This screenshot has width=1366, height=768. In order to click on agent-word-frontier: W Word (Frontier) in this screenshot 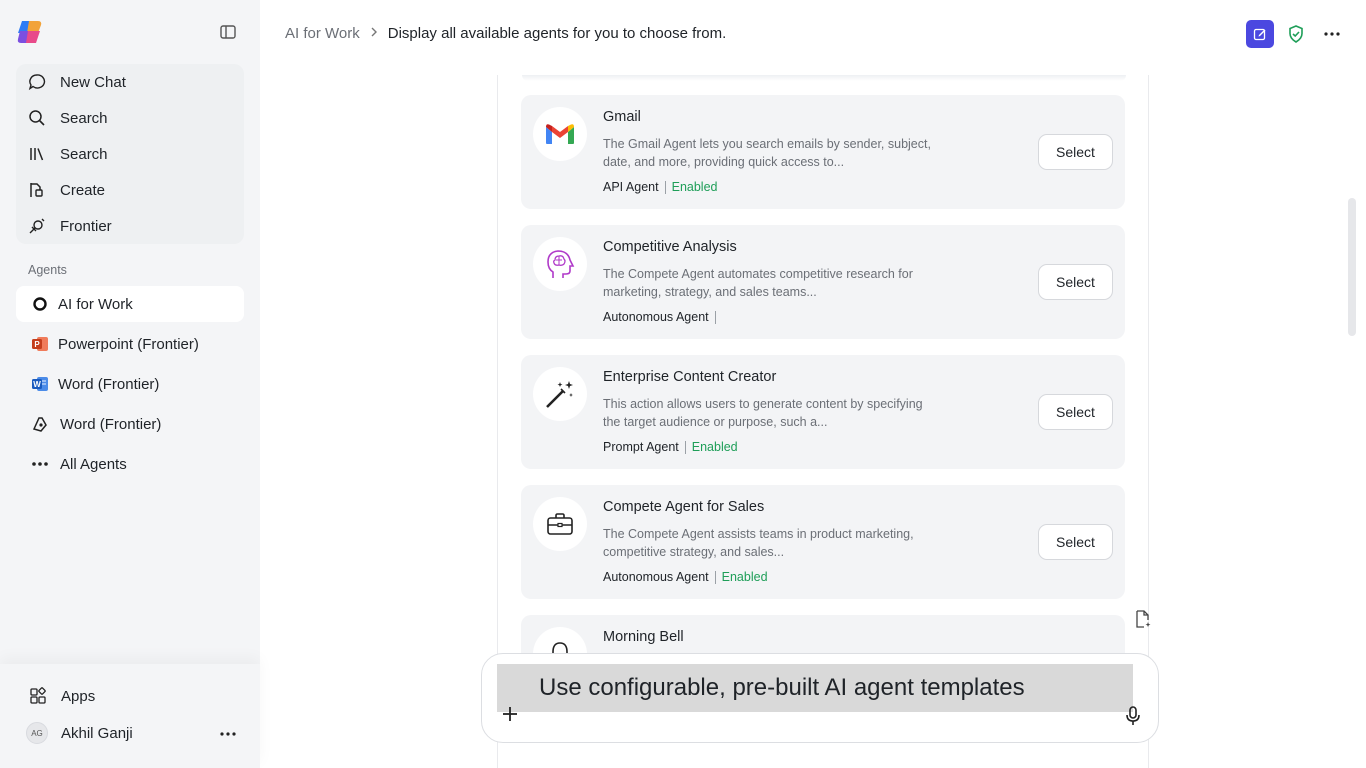, I will do `click(130, 384)`.